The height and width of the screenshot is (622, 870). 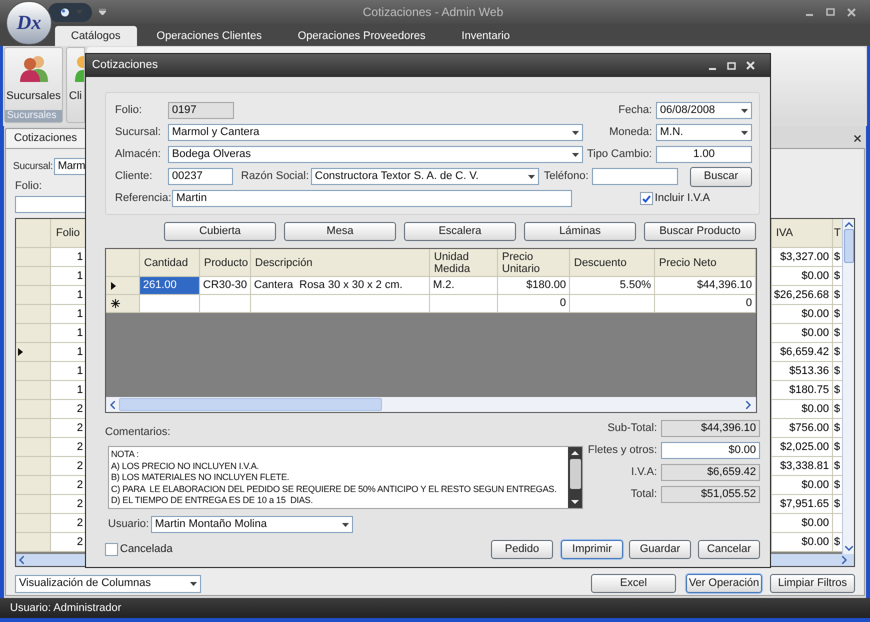 What do you see at coordinates (251, 524) in the screenshot?
I see `dropdown-field: Martin Montaño Molina` at bounding box center [251, 524].